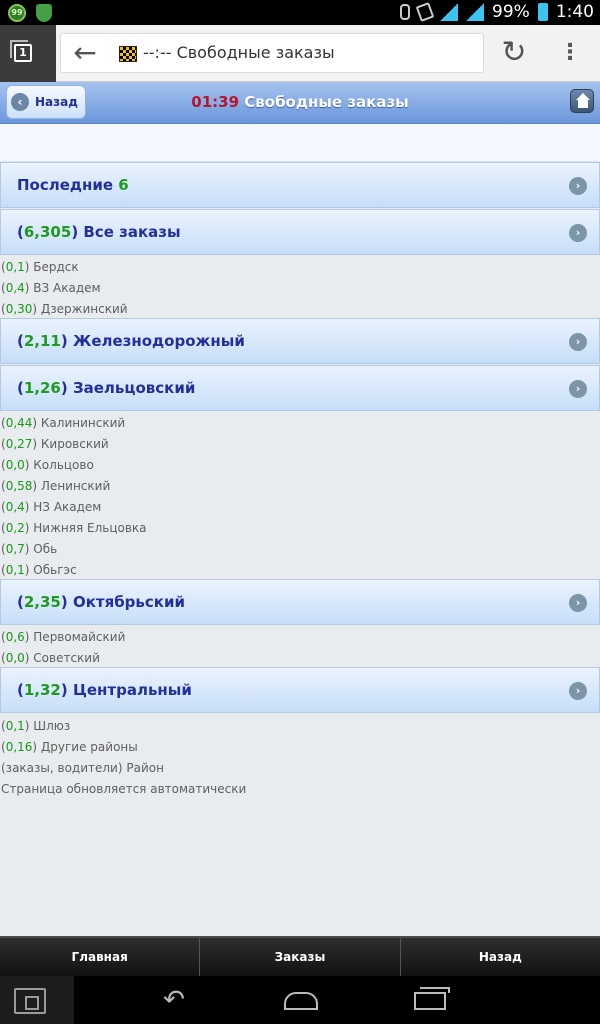  Describe the element at coordinates (500, 957) in the screenshot. I see `tab-back: Назад` at that location.